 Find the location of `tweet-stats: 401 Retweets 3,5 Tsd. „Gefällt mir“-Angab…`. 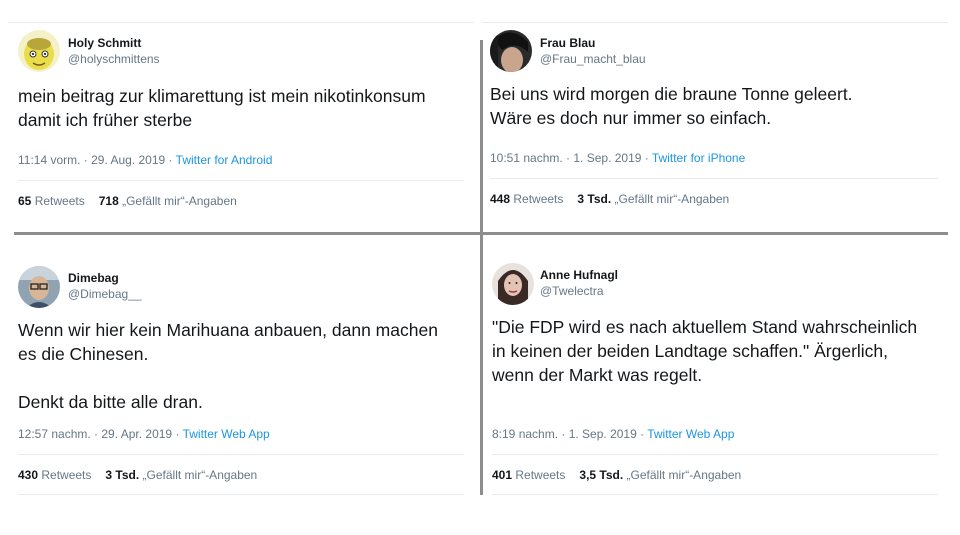

tweet-stats: 401 Retweets 3,5 Tsd. „Gefällt mir“-Angab… is located at coordinates (616, 475).